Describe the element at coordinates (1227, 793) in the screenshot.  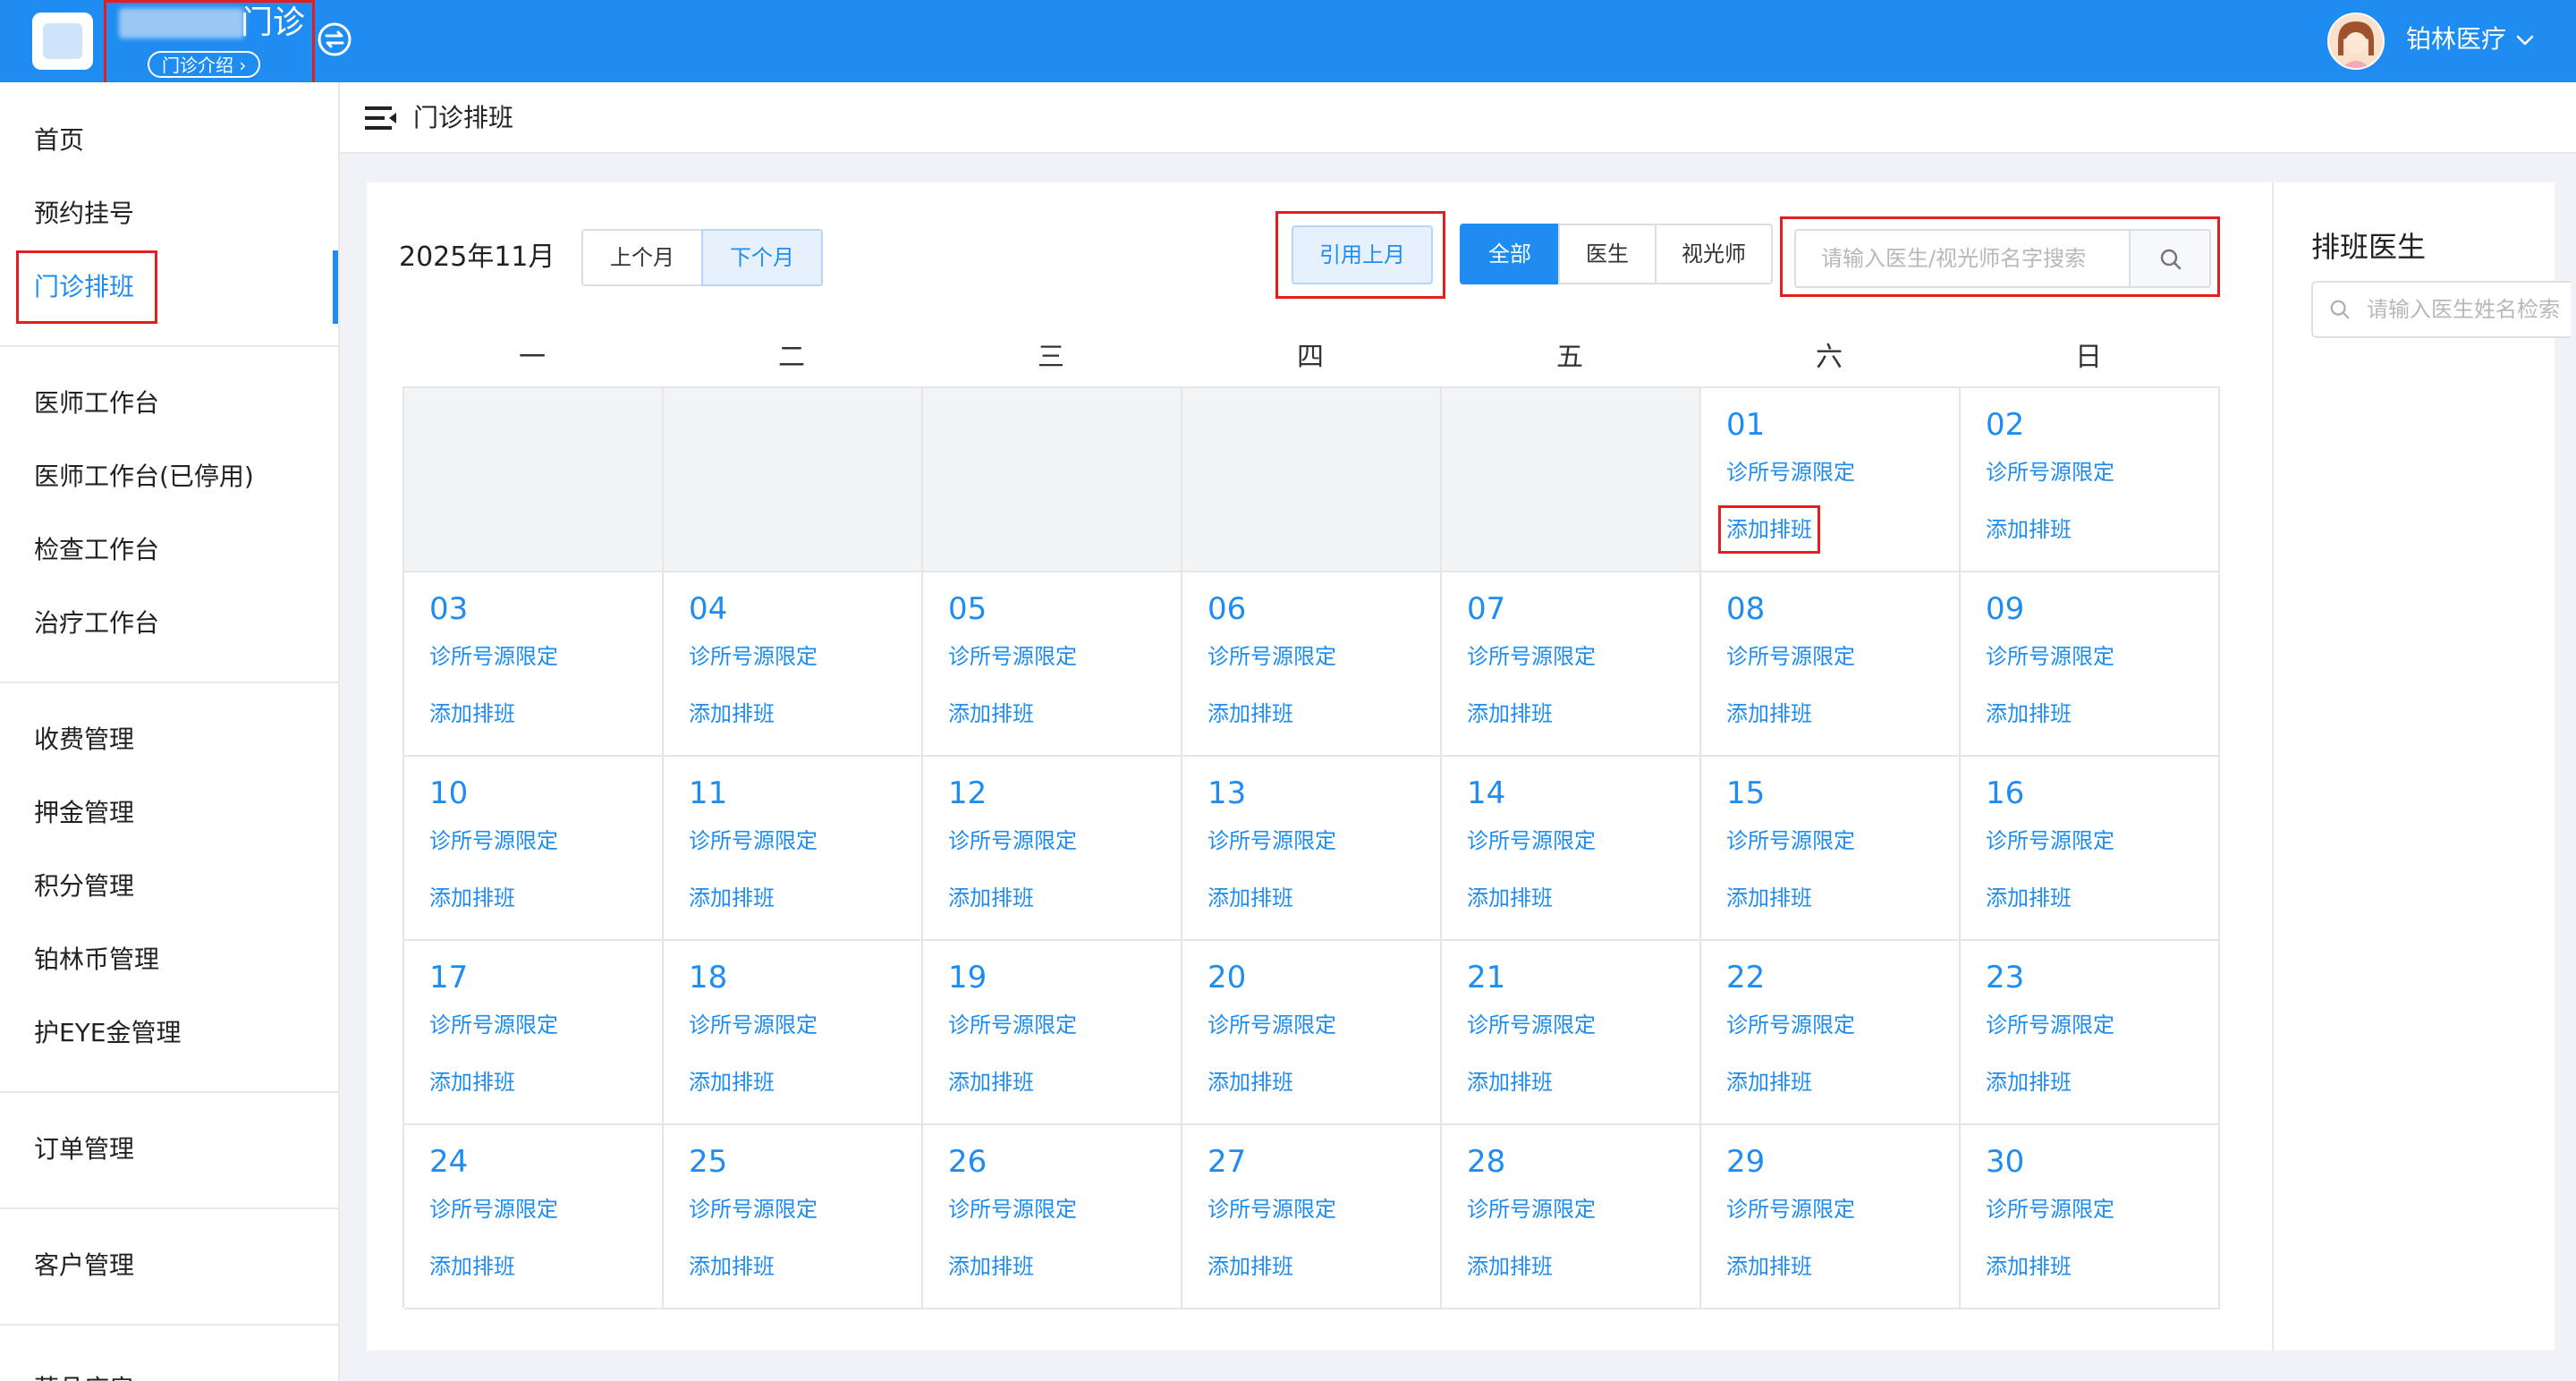
I see `day-number: 13` at that location.